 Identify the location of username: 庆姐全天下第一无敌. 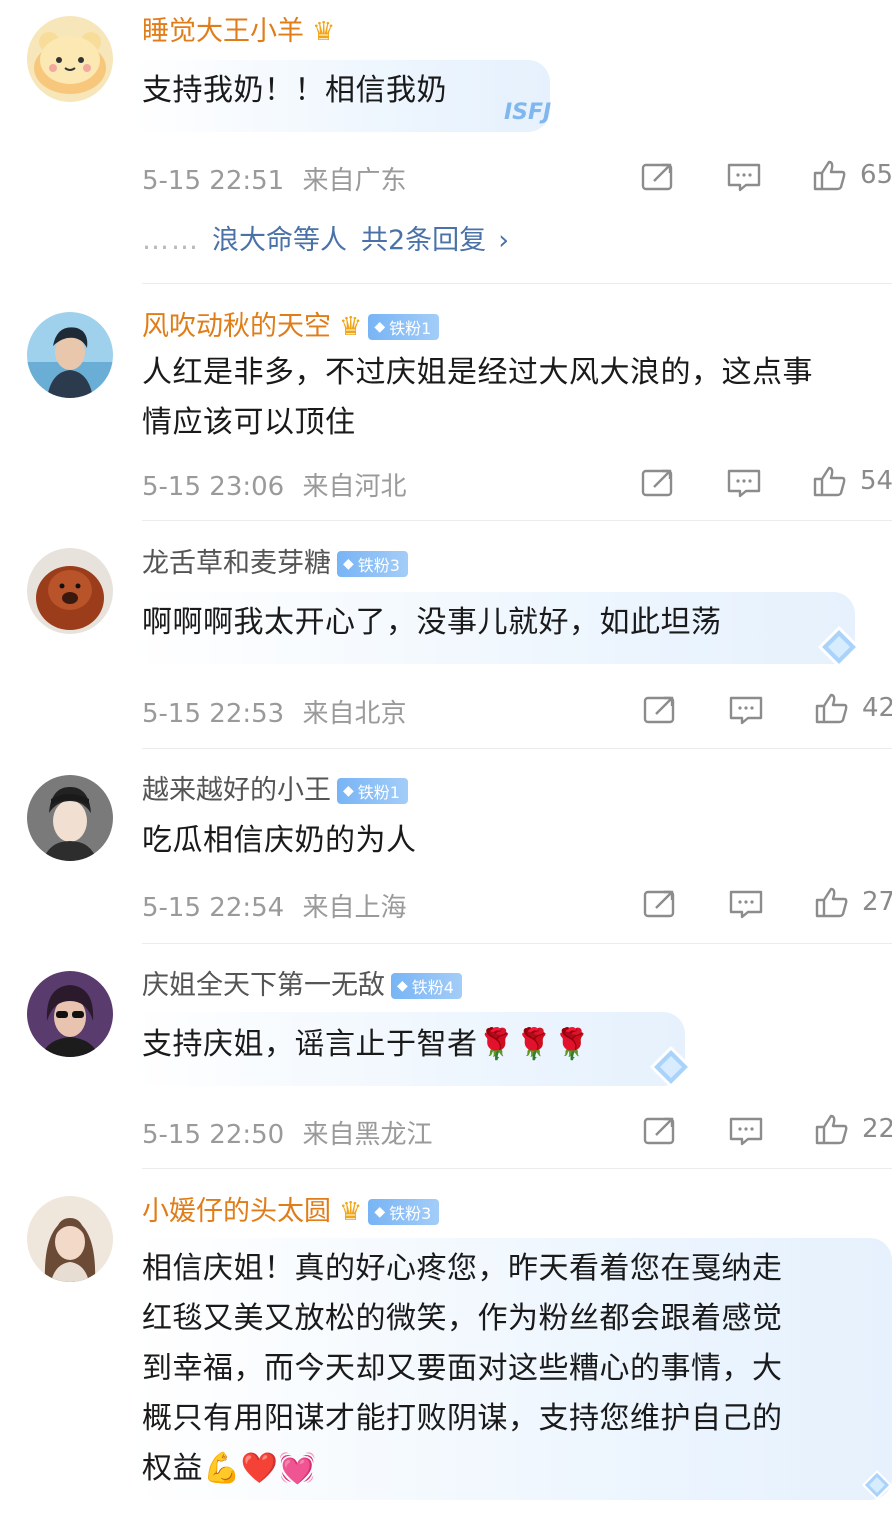
(263, 986).